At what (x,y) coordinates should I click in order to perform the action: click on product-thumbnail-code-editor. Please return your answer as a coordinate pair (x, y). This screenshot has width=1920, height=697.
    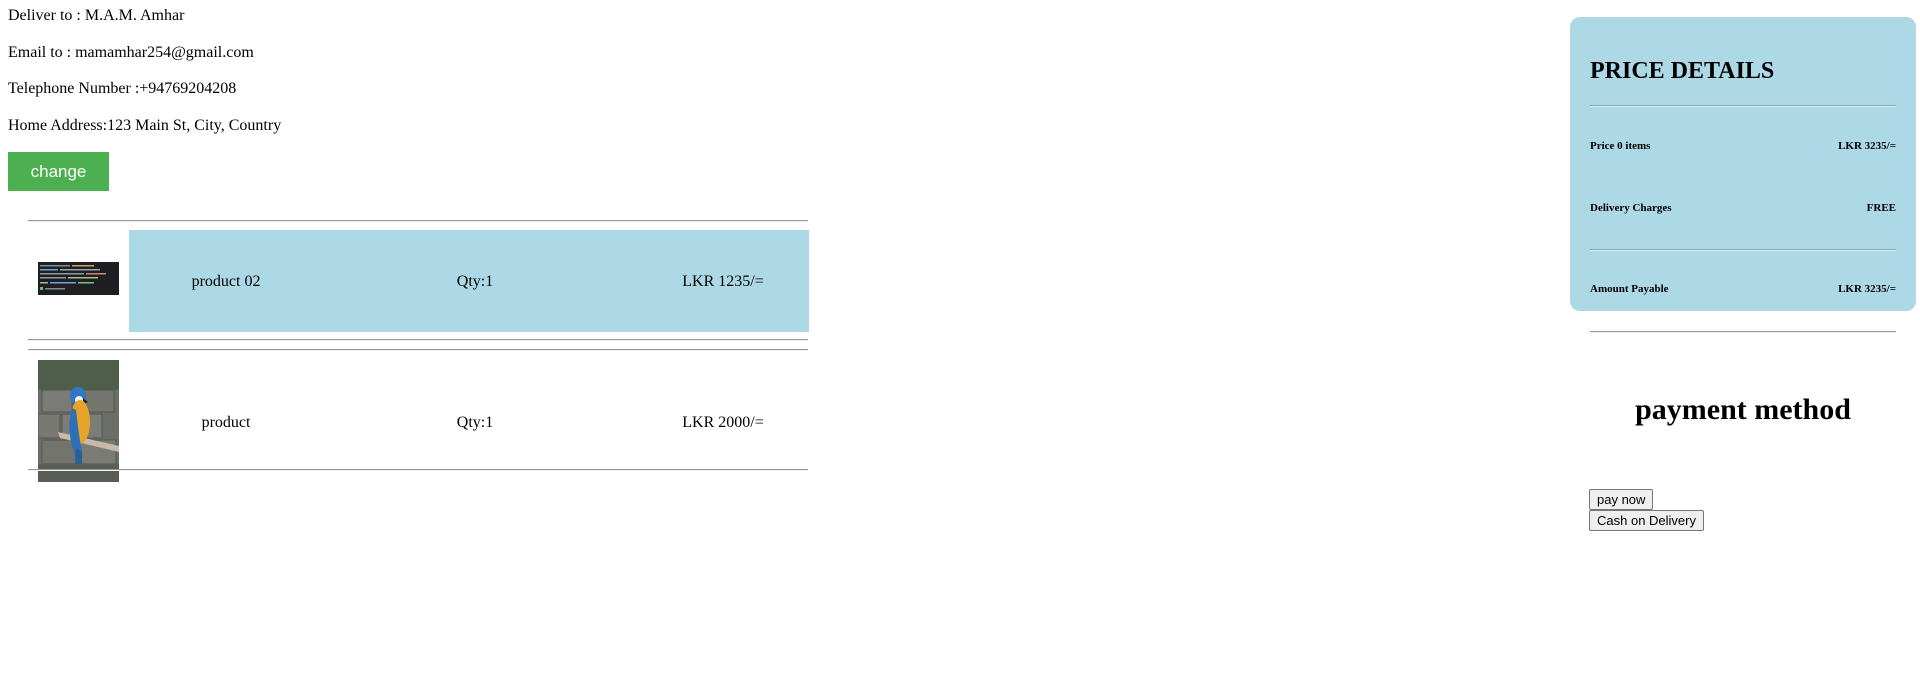
    Looking at the image, I should click on (78, 278).